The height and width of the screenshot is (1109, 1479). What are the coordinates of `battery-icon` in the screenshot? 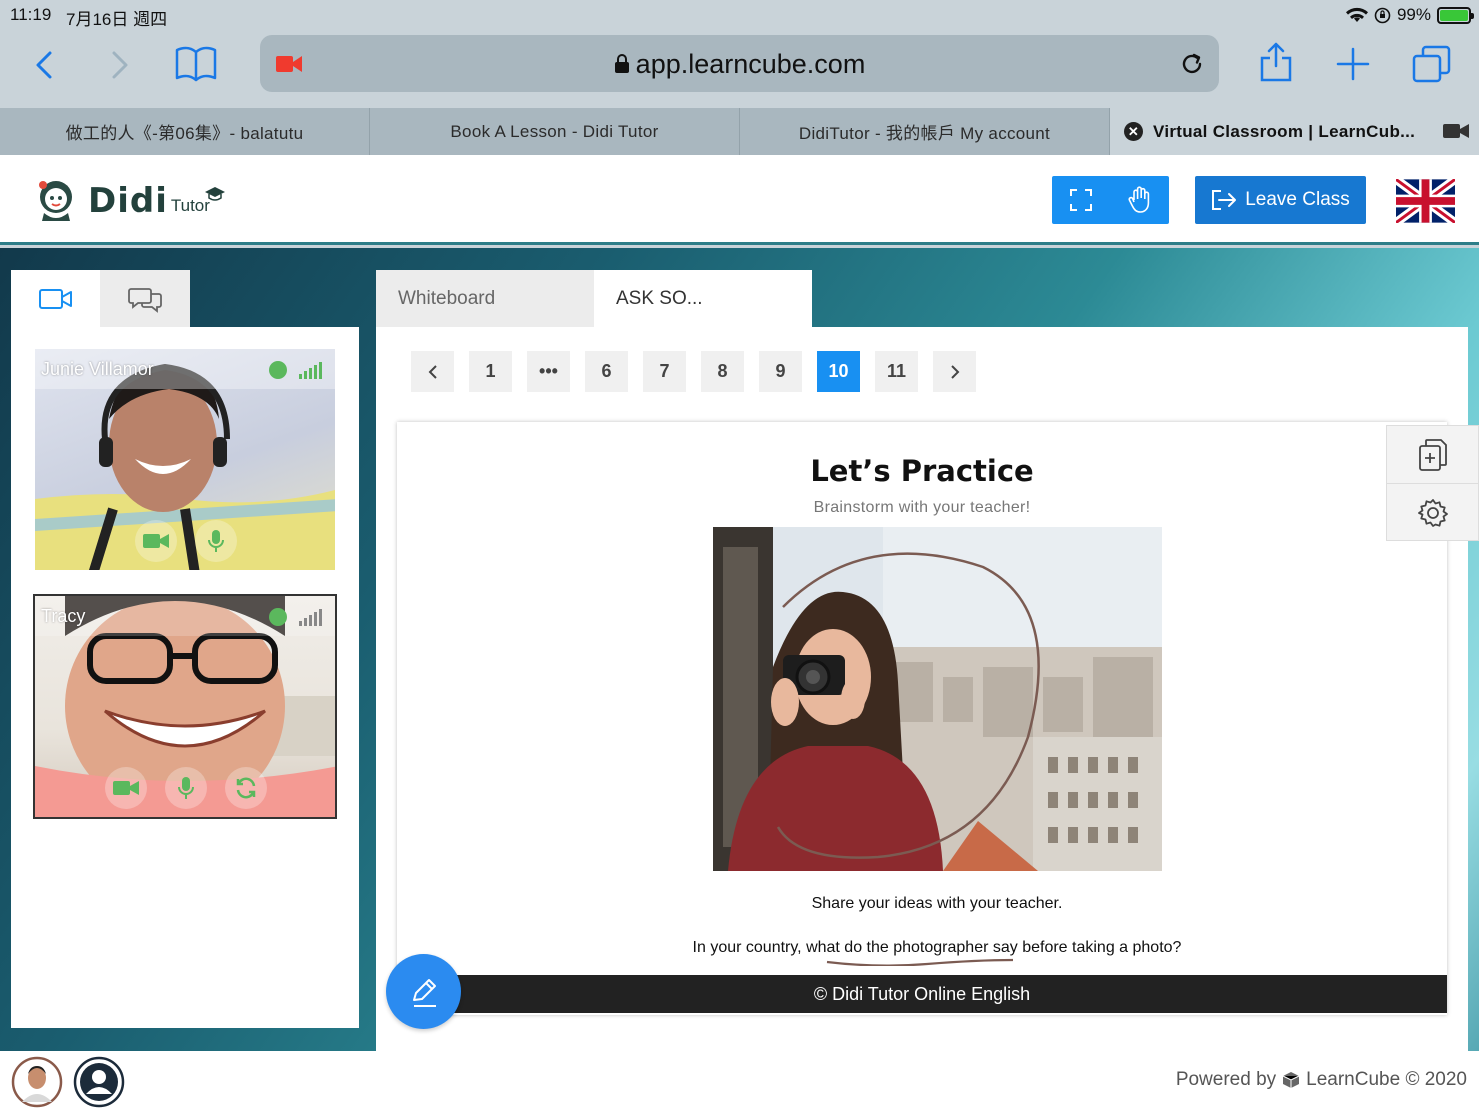 It's located at (1455, 15).